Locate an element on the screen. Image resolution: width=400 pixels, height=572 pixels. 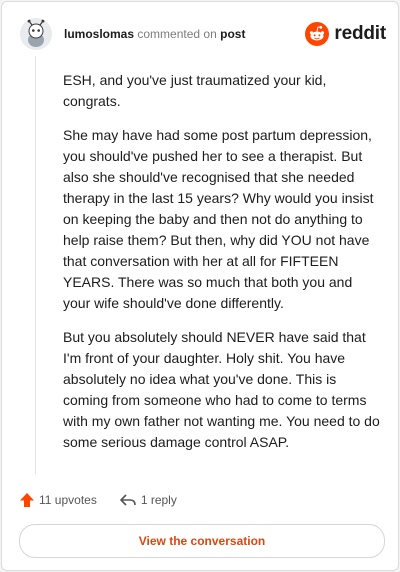
upvote-count: 11 upvotes is located at coordinates (68, 500).